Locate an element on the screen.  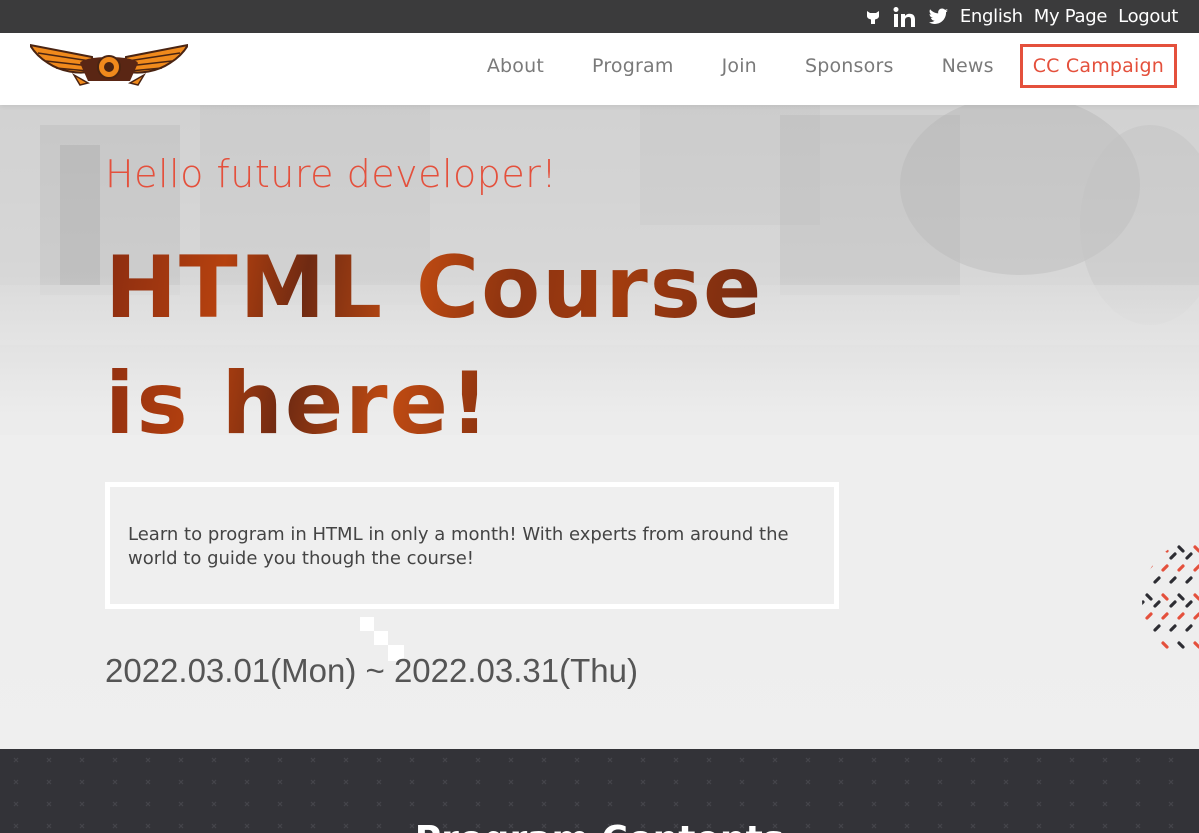
dash-pattern-decoration is located at coordinates (1170, 597).